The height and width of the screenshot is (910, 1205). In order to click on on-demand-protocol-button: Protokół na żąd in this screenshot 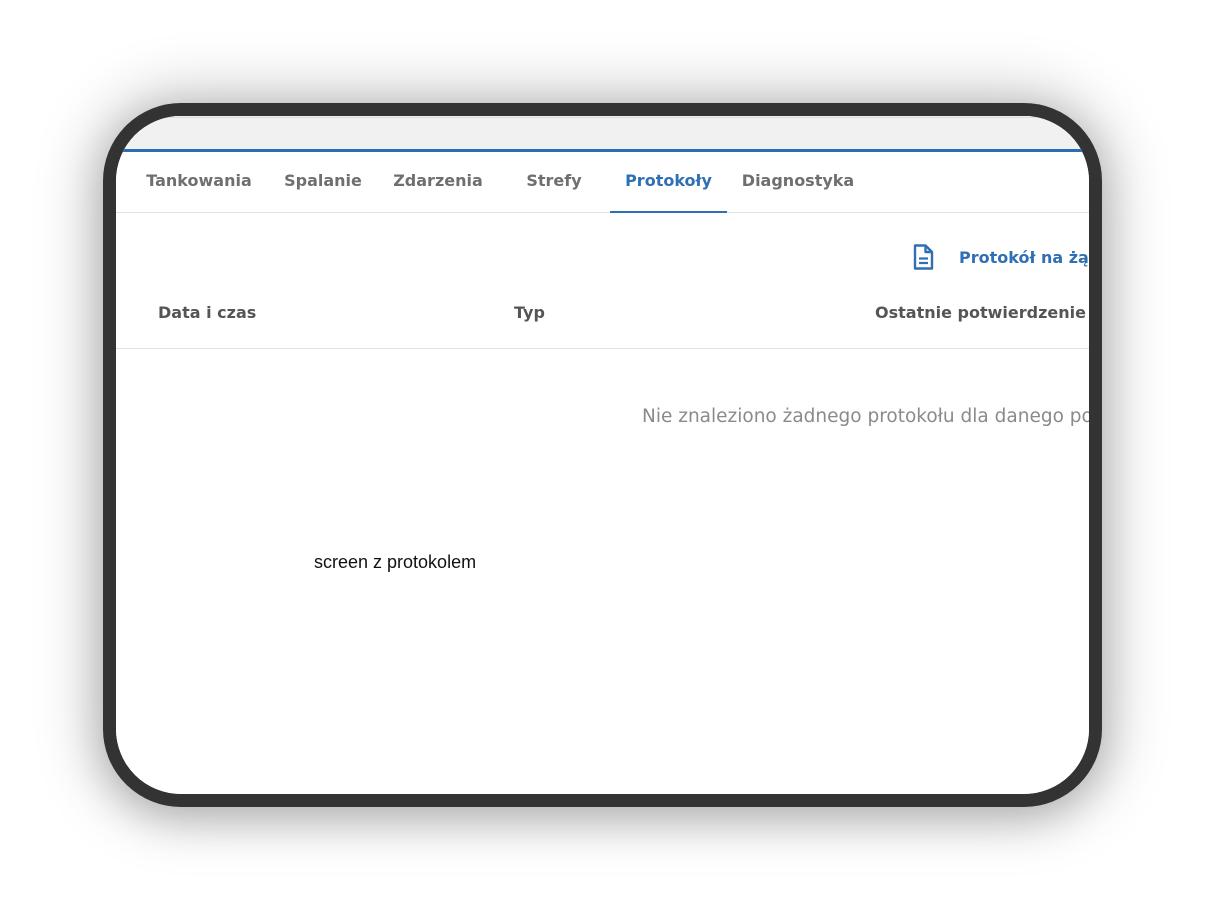, I will do `click(1000, 257)`.